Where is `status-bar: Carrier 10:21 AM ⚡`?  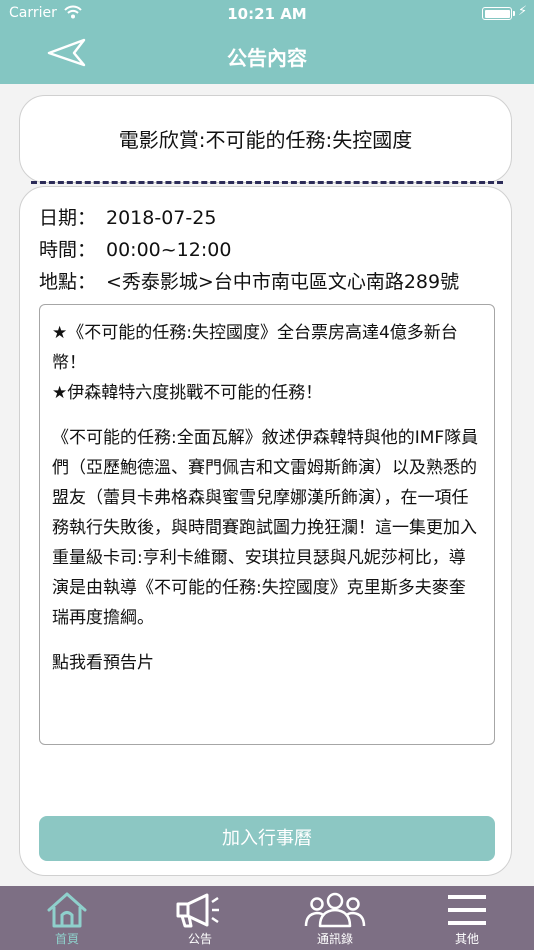 status-bar: Carrier 10:21 AM ⚡ is located at coordinates (267, 14).